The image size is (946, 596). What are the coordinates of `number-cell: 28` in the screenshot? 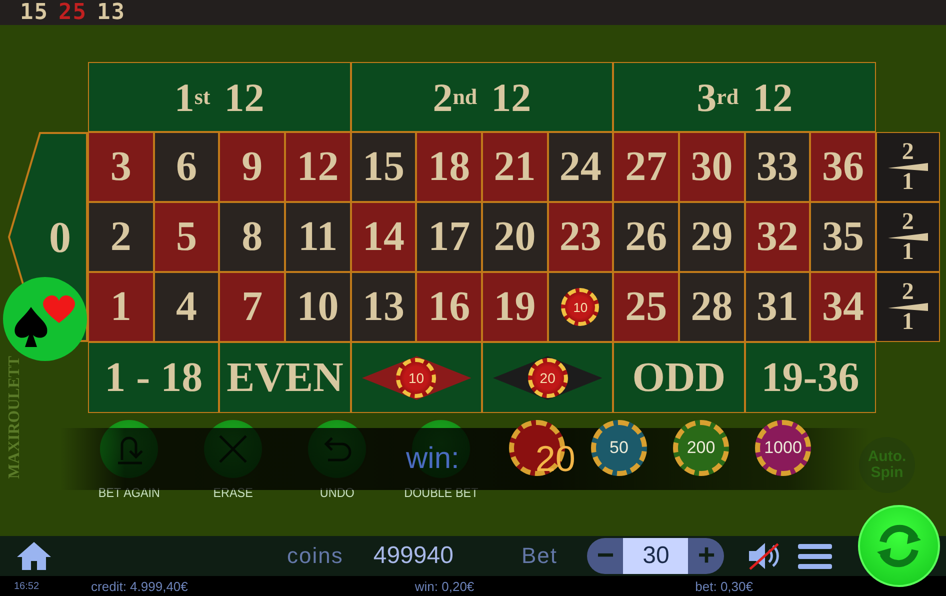 It's located at (711, 307).